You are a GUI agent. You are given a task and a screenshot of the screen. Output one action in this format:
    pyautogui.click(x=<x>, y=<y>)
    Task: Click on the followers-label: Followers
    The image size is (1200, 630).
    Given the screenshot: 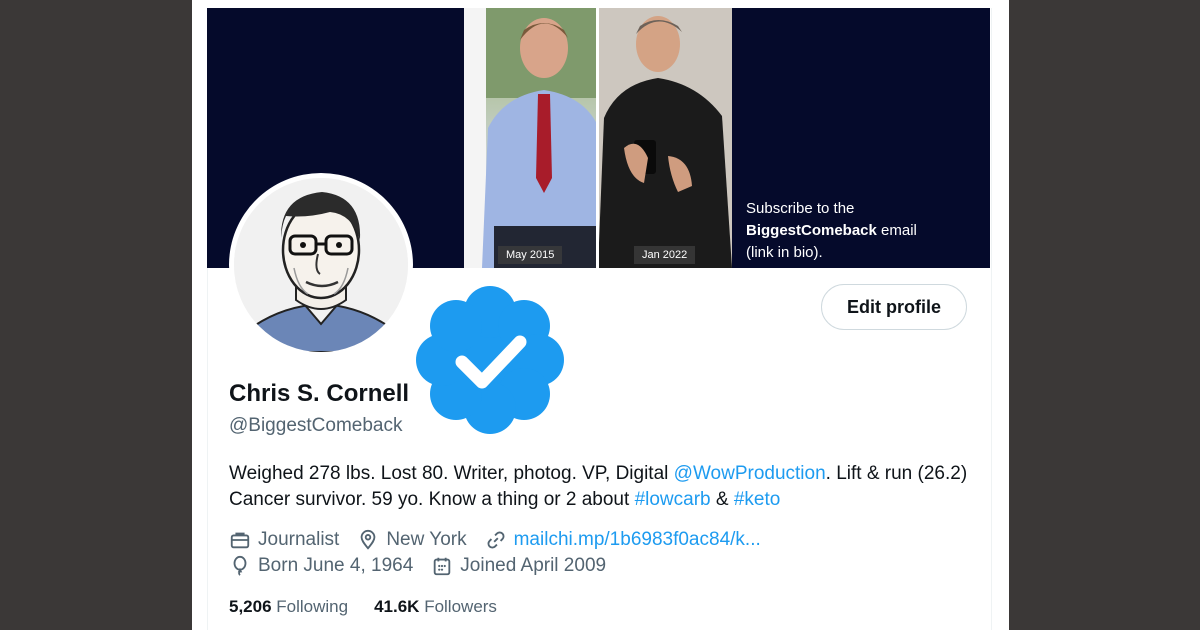 What is the action you would take?
    pyautogui.click(x=458, y=606)
    